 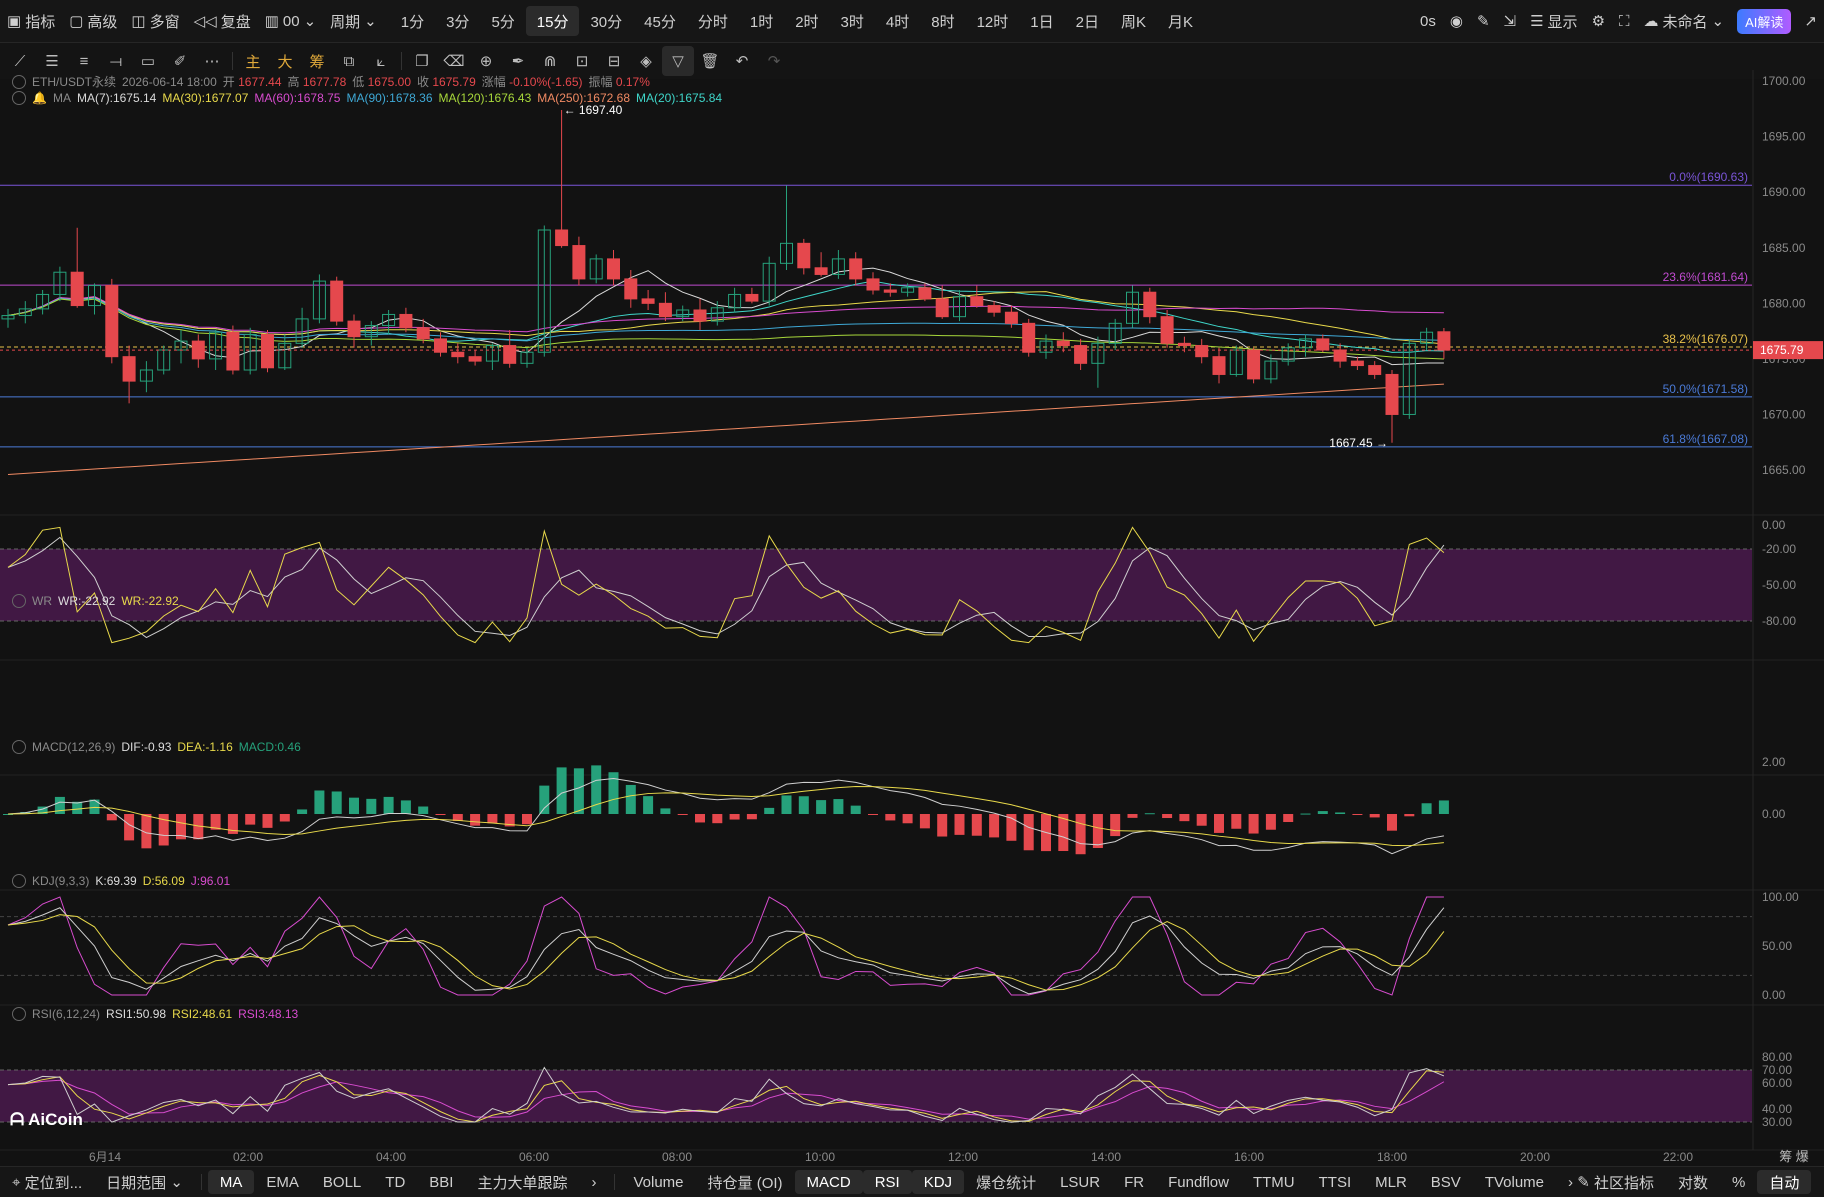 I want to click on pen-icon: ✎, so click(x=1483, y=21).